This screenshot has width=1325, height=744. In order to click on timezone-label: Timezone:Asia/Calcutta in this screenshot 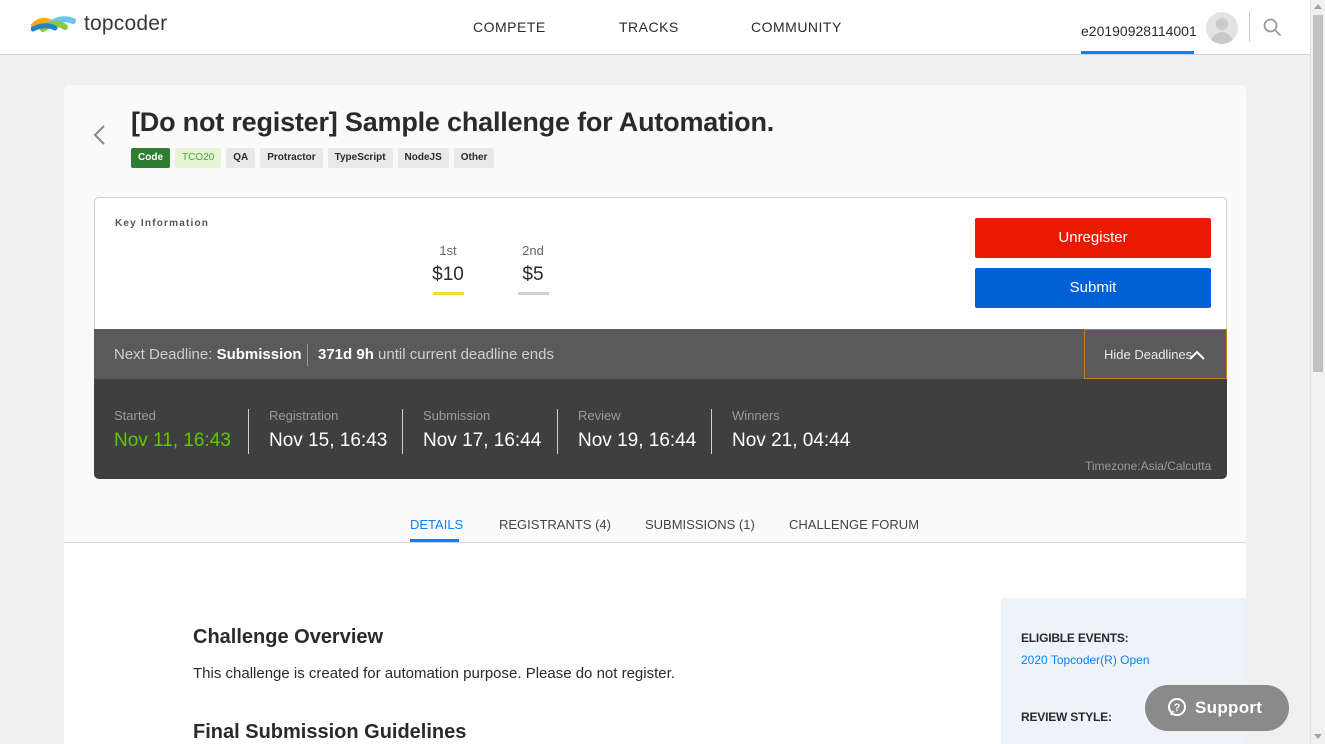, I will do `click(1148, 466)`.